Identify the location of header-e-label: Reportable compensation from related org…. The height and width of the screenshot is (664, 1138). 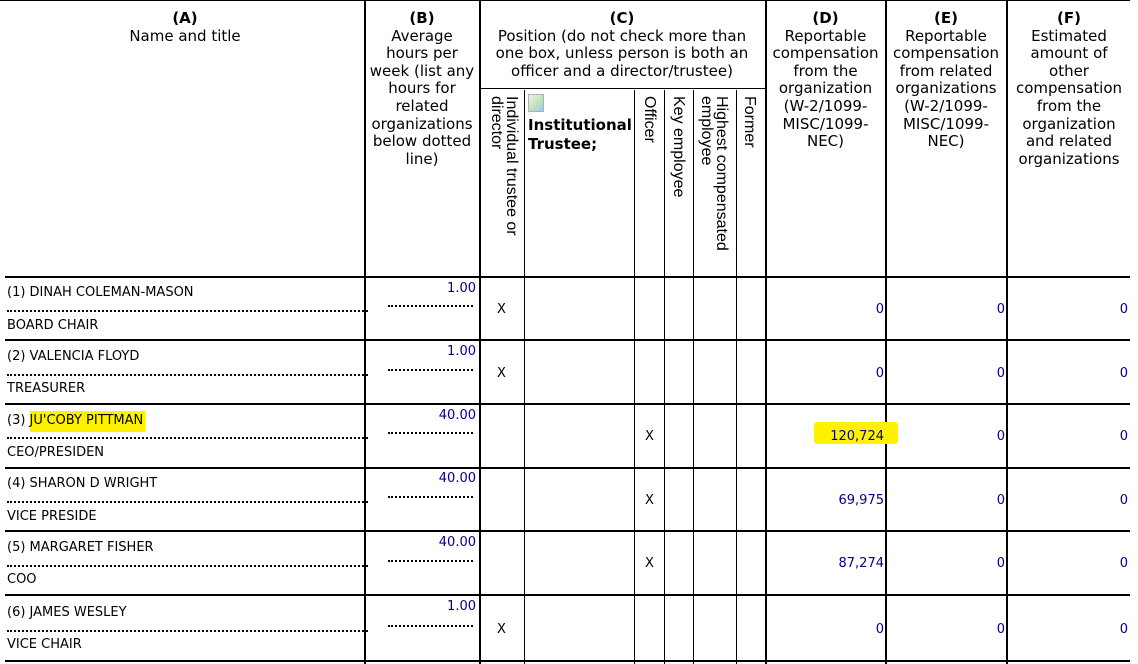
(946, 88).